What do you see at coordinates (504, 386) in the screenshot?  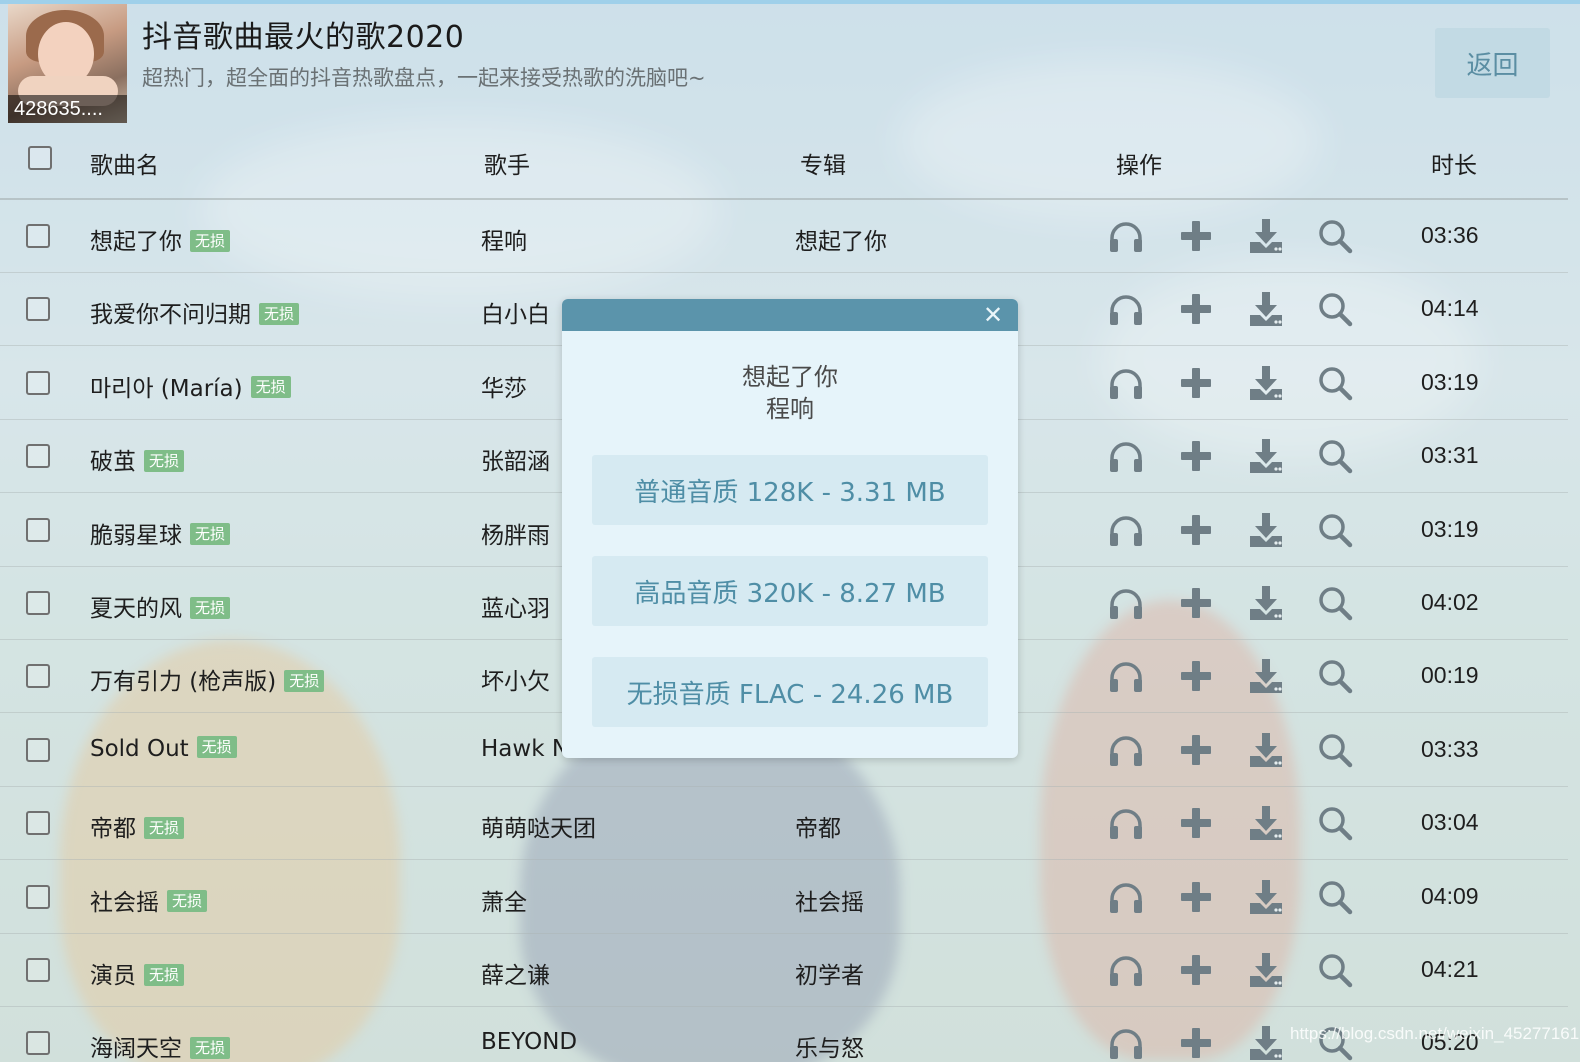 I see `song-artist: 华莎` at bounding box center [504, 386].